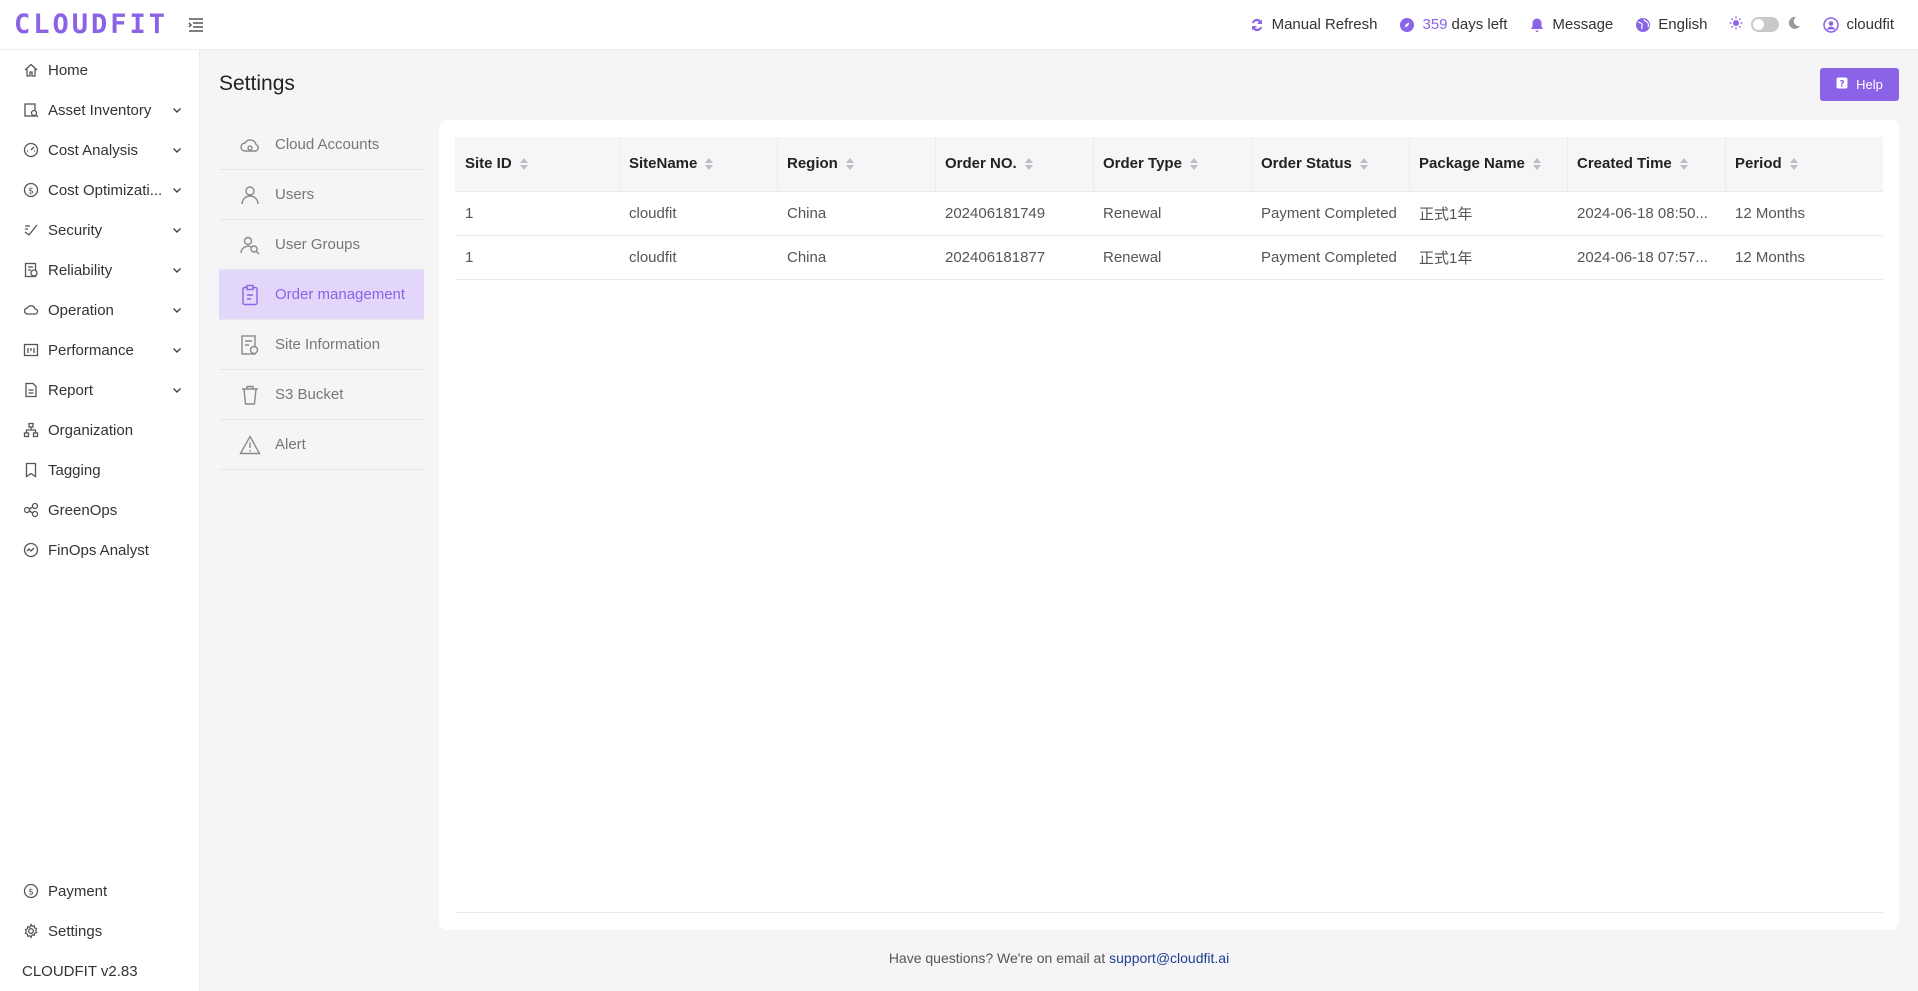 The height and width of the screenshot is (991, 1918). What do you see at coordinates (856, 164) in the screenshot?
I see `column-header: Region` at bounding box center [856, 164].